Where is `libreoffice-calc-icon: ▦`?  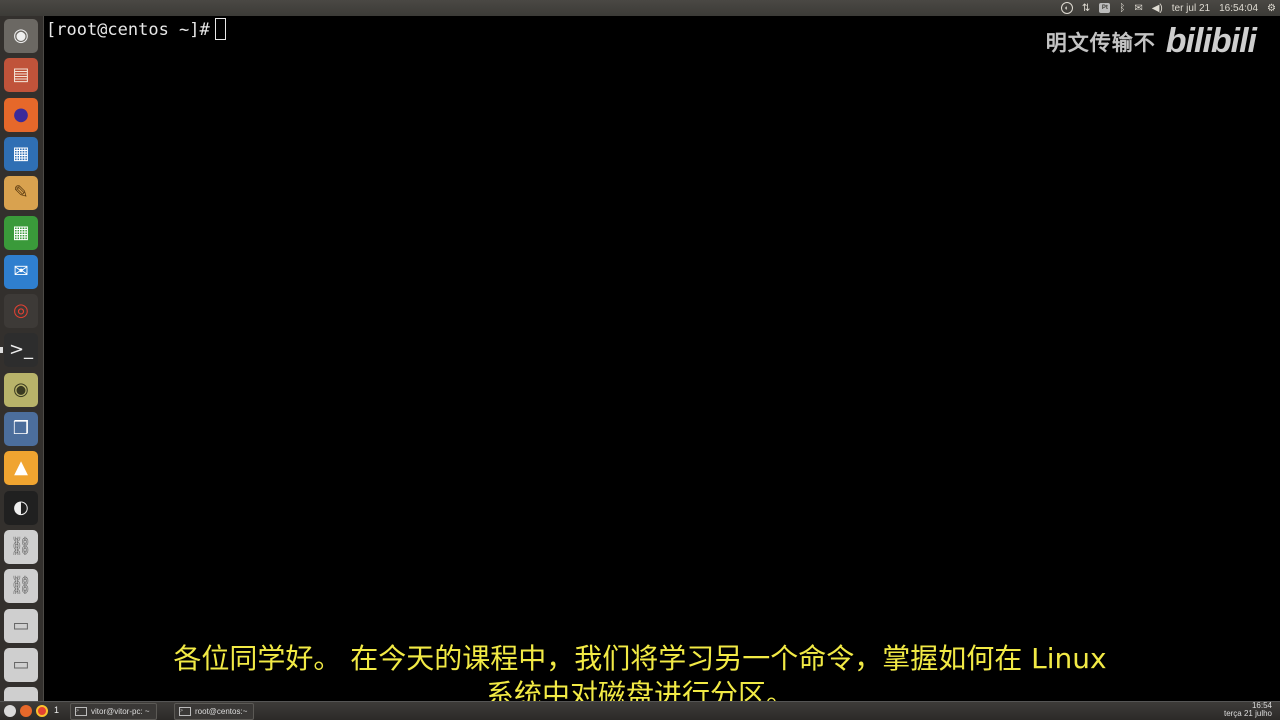 libreoffice-calc-icon: ▦ is located at coordinates (21, 232).